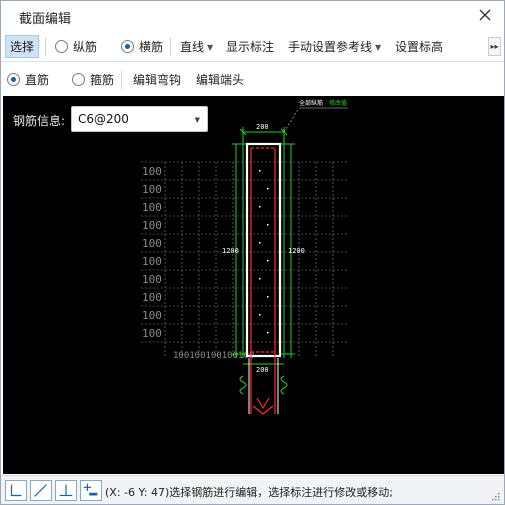 This screenshot has height=505, width=505. I want to click on window-title: 截面编辑, so click(45, 19).